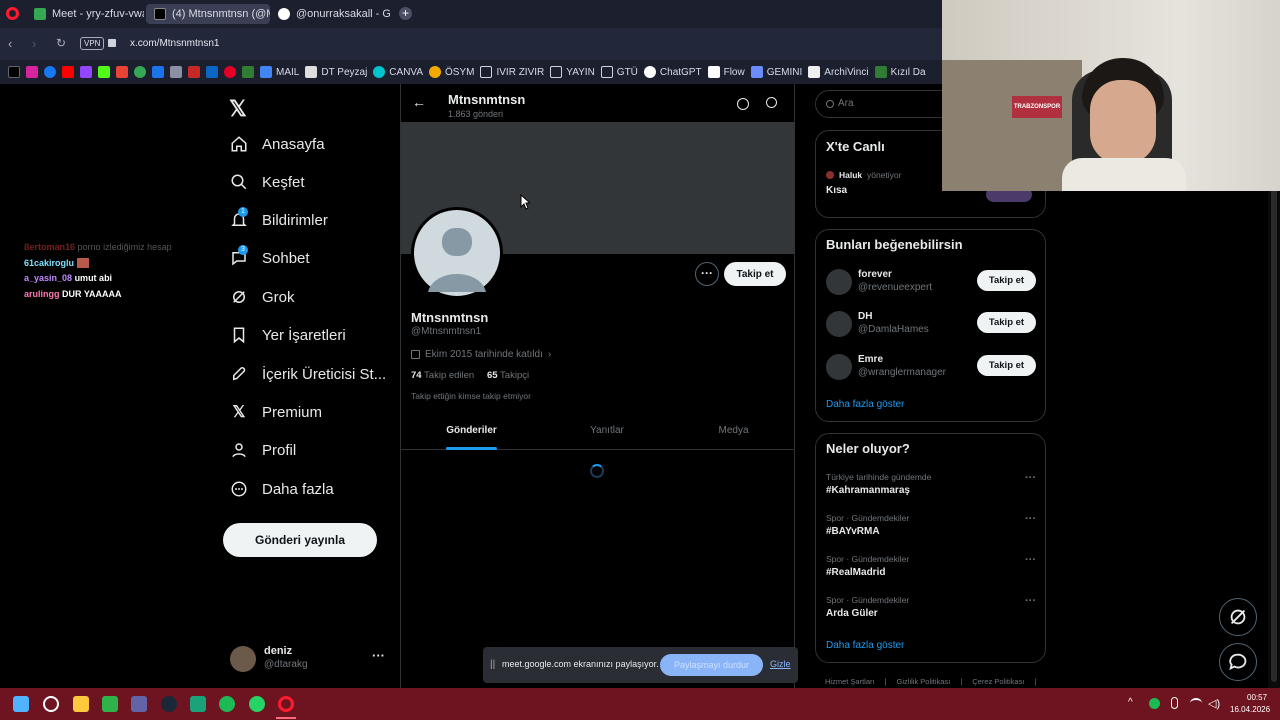 This screenshot has height=720, width=1280. I want to click on whatsapp-icon, so click(257, 704).